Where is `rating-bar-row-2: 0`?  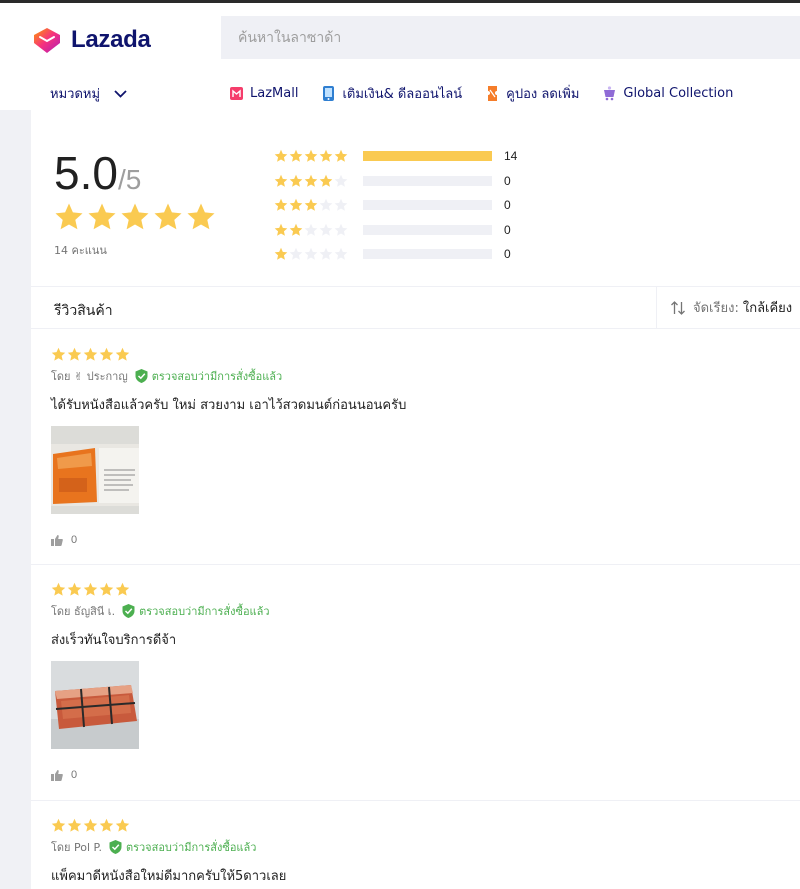
rating-bar-row-2: 0 is located at coordinates (395, 230).